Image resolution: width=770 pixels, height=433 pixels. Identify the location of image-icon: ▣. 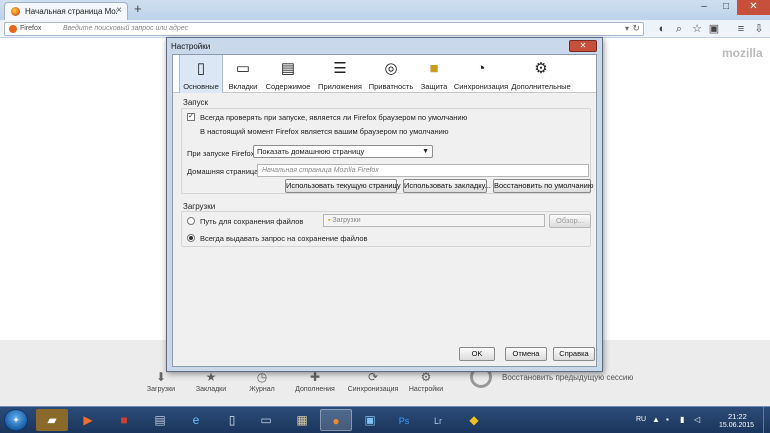
(370, 420).